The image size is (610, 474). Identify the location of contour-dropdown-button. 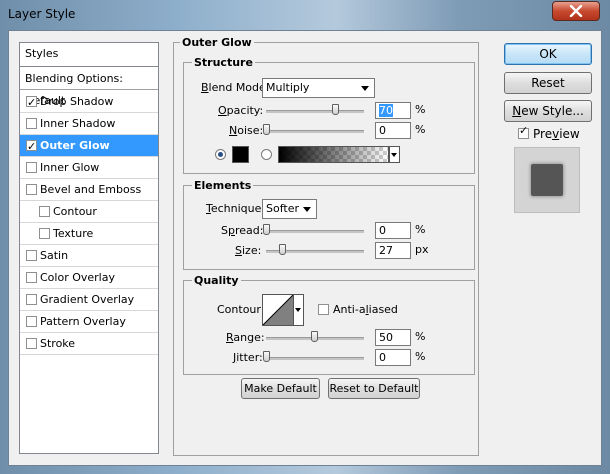
(299, 310).